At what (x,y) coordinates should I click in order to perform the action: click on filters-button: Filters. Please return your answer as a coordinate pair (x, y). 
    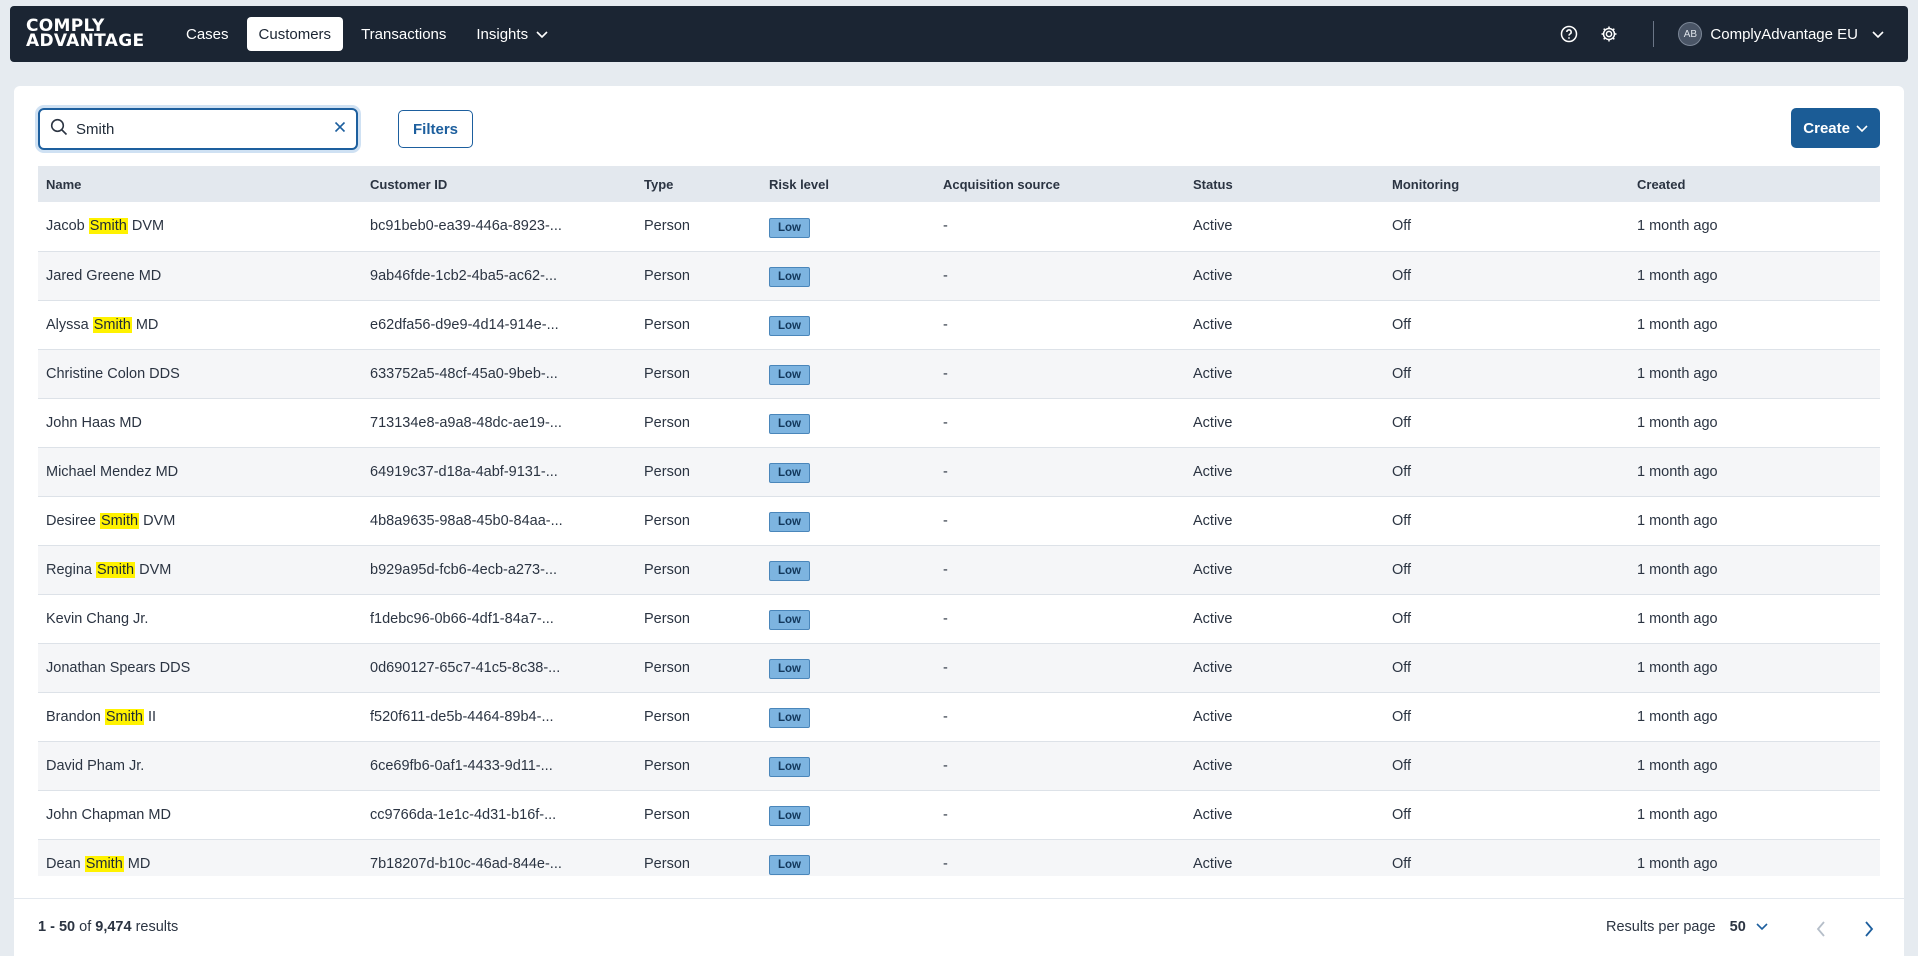
    Looking at the image, I should click on (436, 129).